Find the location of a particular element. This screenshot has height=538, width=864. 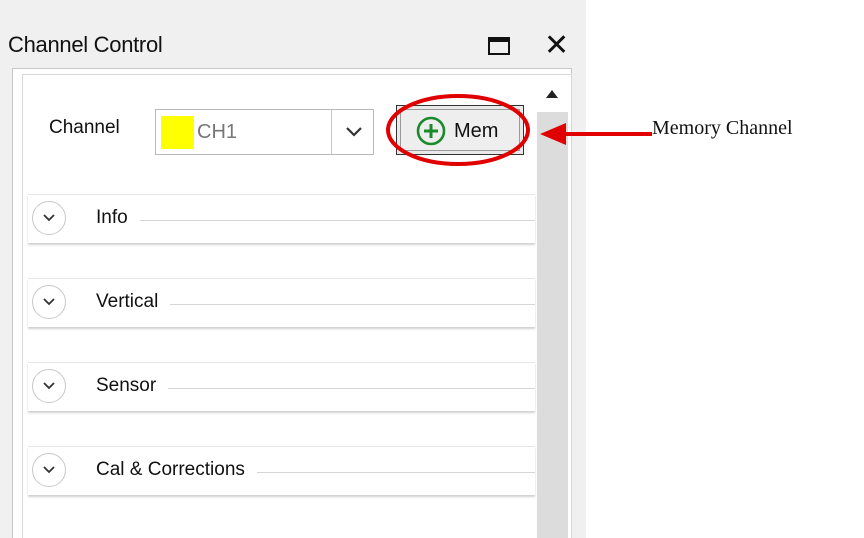

section-sensor: Sensor is located at coordinates (281, 386).